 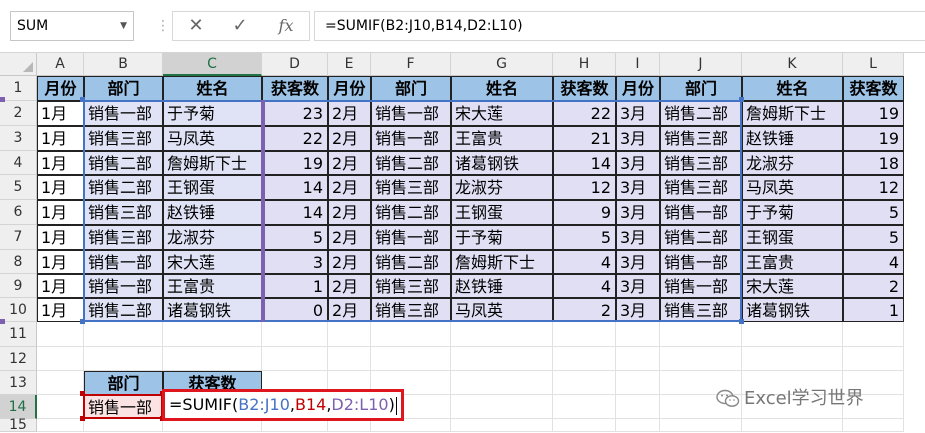 I want to click on cell-l9: 2, so click(x=873, y=286).